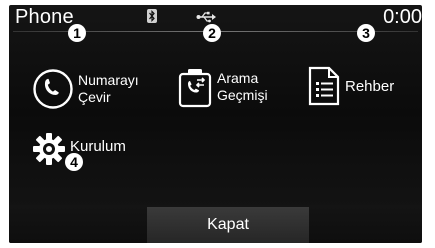 The image size is (435, 248). I want to click on call-history-icon, so click(195, 88).